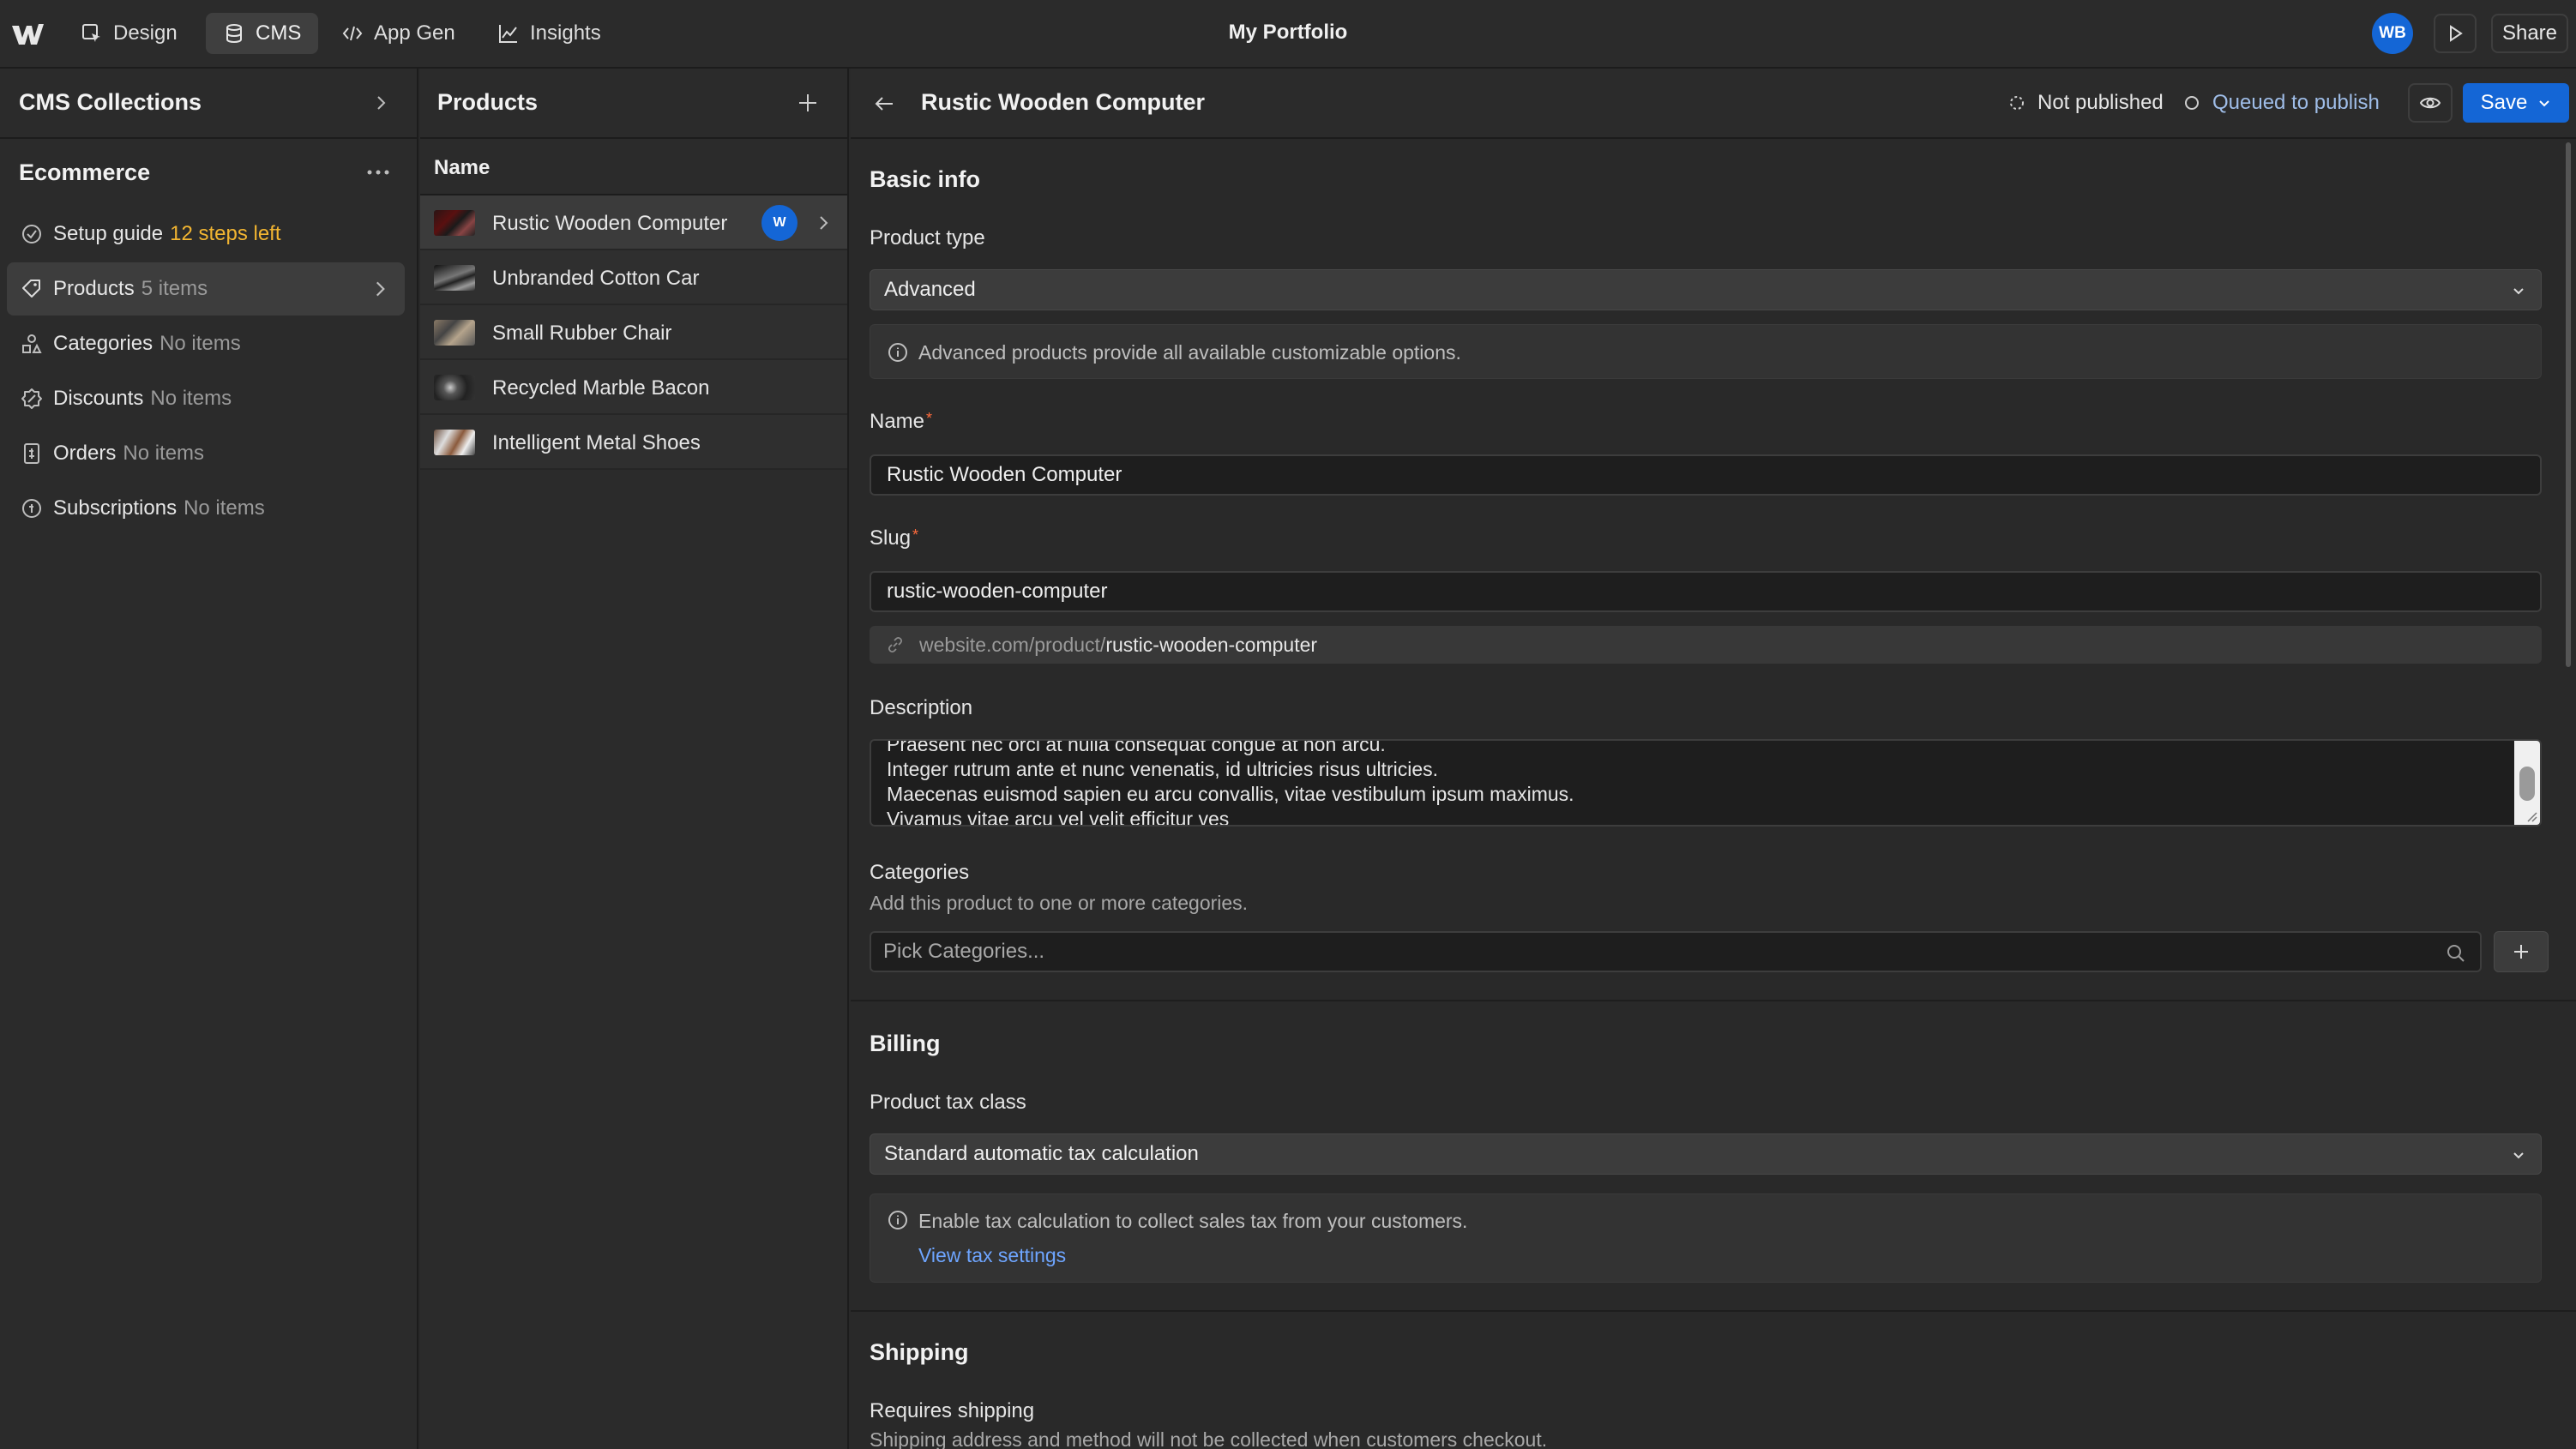 The image size is (2576, 1449). Describe the element at coordinates (206, 398) in the screenshot. I see `sidebar-item-discounts: Discounts No items` at that location.